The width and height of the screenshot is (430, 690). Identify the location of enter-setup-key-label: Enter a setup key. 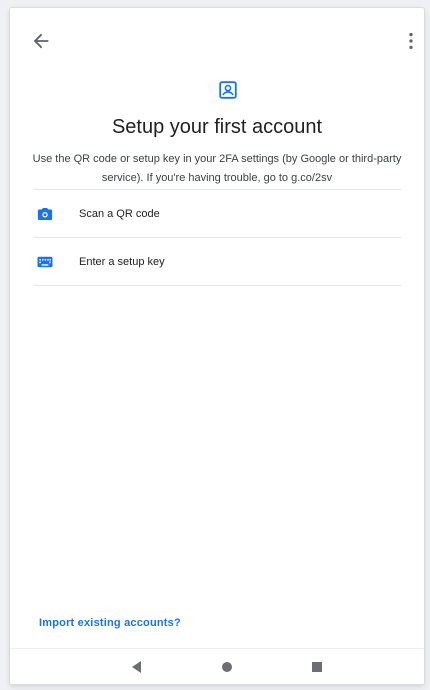
(122, 261).